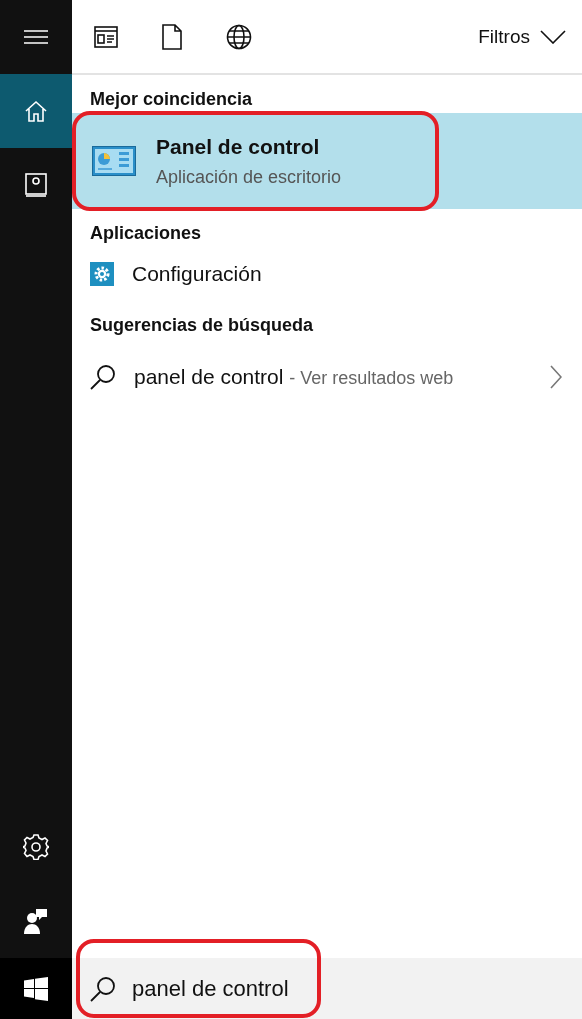 This screenshot has height=1019, width=582. Describe the element at coordinates (171, 99) in the screenshot. I see `section-heading: Mejor coincidencia` at that location.